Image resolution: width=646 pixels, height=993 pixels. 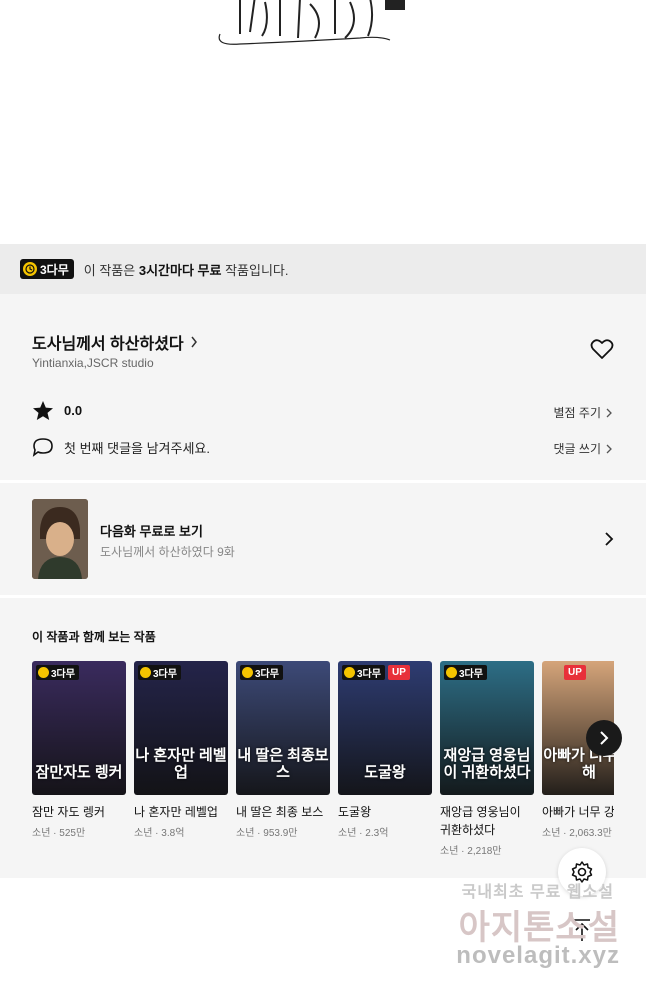 What do you see at coordinates (151, 531) in the screenshot?
I see `next-episode-title: 다음화 무료로 보기` at bounding box center [151, 531].